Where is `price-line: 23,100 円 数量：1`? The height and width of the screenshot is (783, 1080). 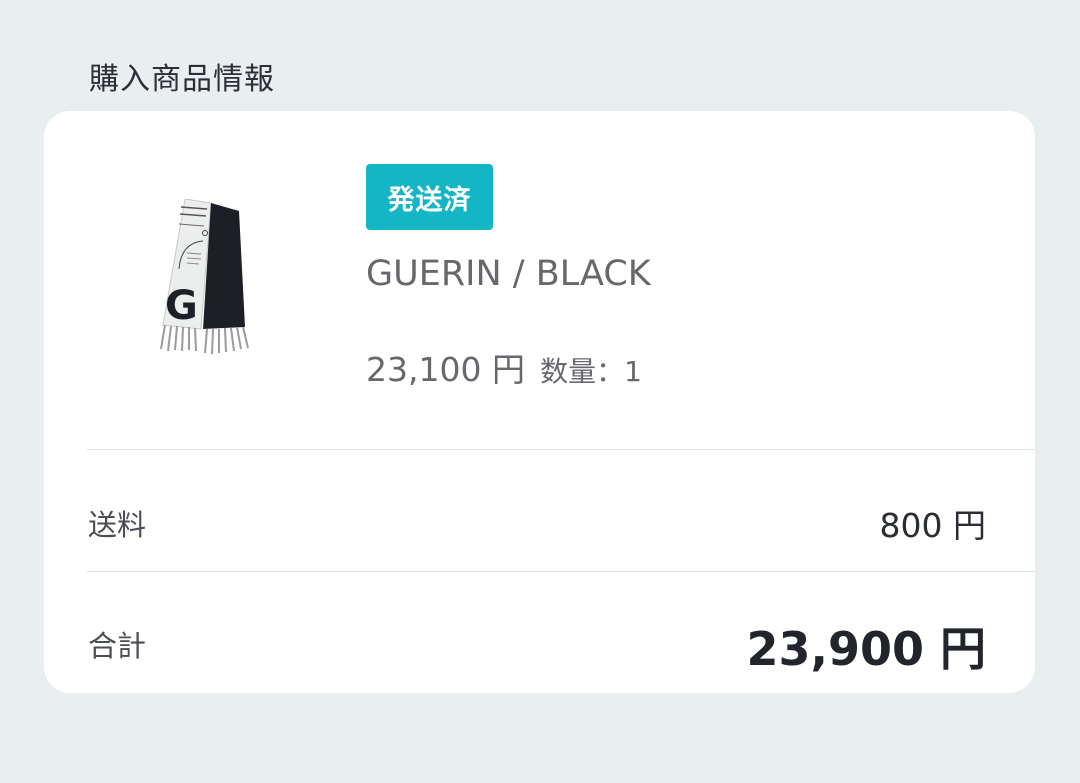 price-line: 23,100 円 数量：1 is located at coordinates (504, 367).